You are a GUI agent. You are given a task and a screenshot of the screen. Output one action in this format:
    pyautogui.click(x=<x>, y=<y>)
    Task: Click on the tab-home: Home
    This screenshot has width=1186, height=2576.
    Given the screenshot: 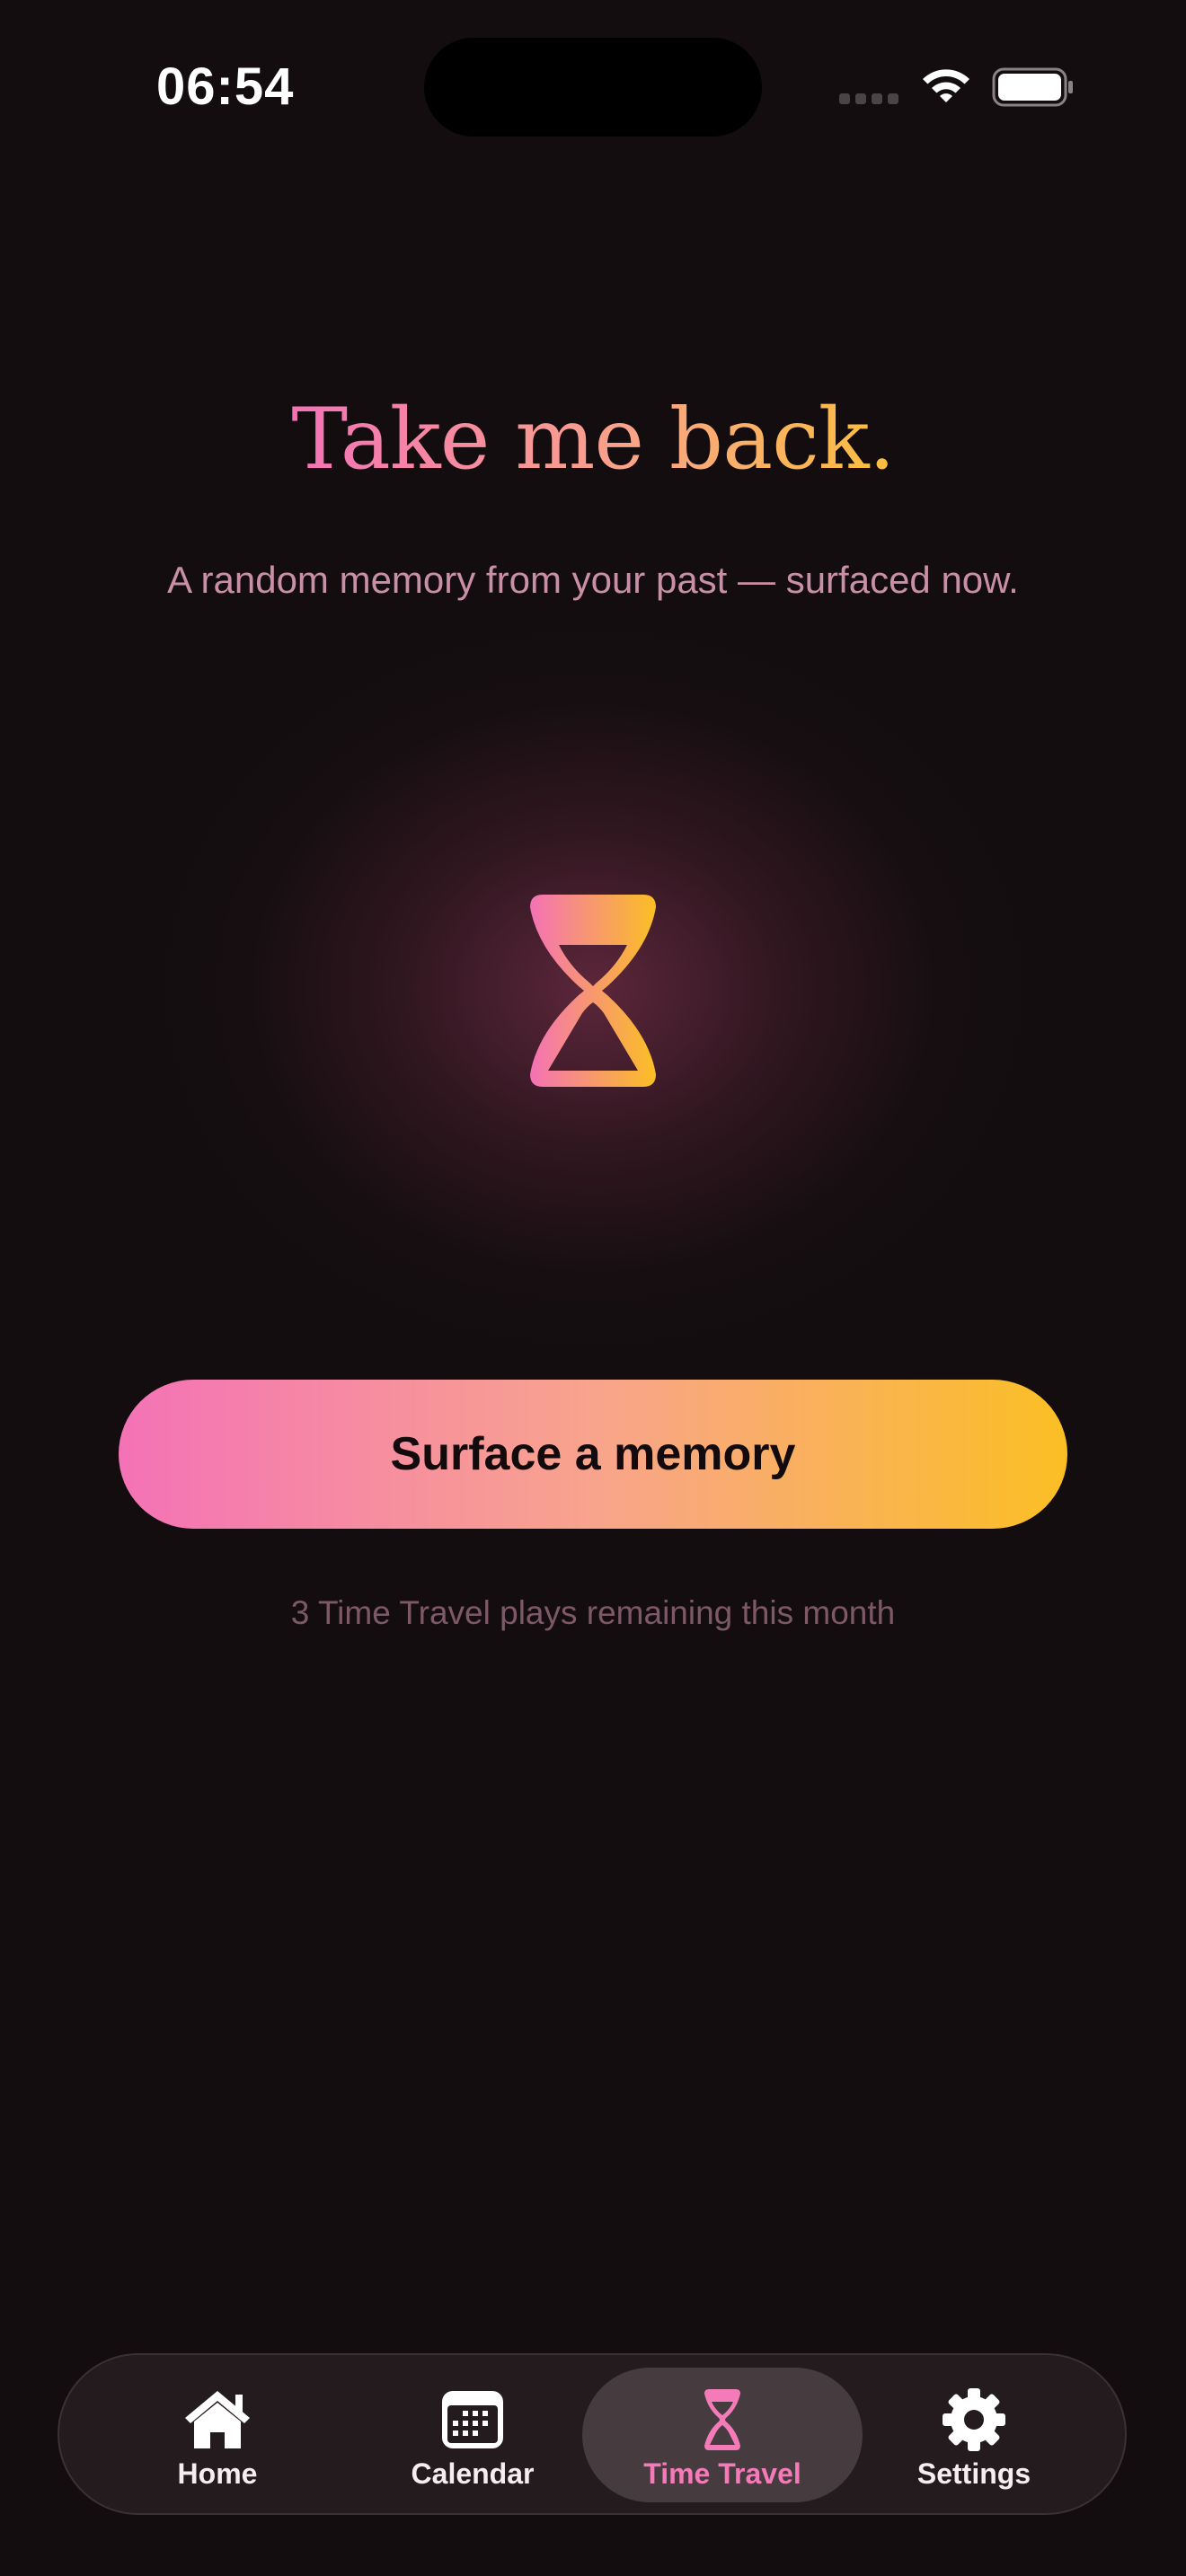 What is the action you would take?
    pyautogui.click(x=217, y=2435)
    